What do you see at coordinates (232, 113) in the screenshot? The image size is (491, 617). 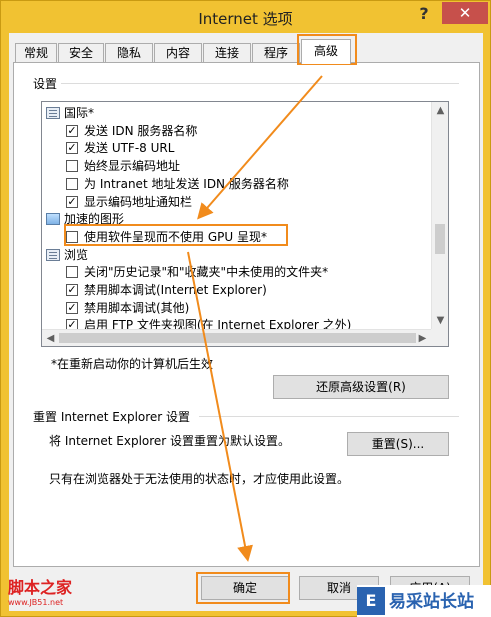 I see `settings-group: 国际*` at bounding box center [232, 113].